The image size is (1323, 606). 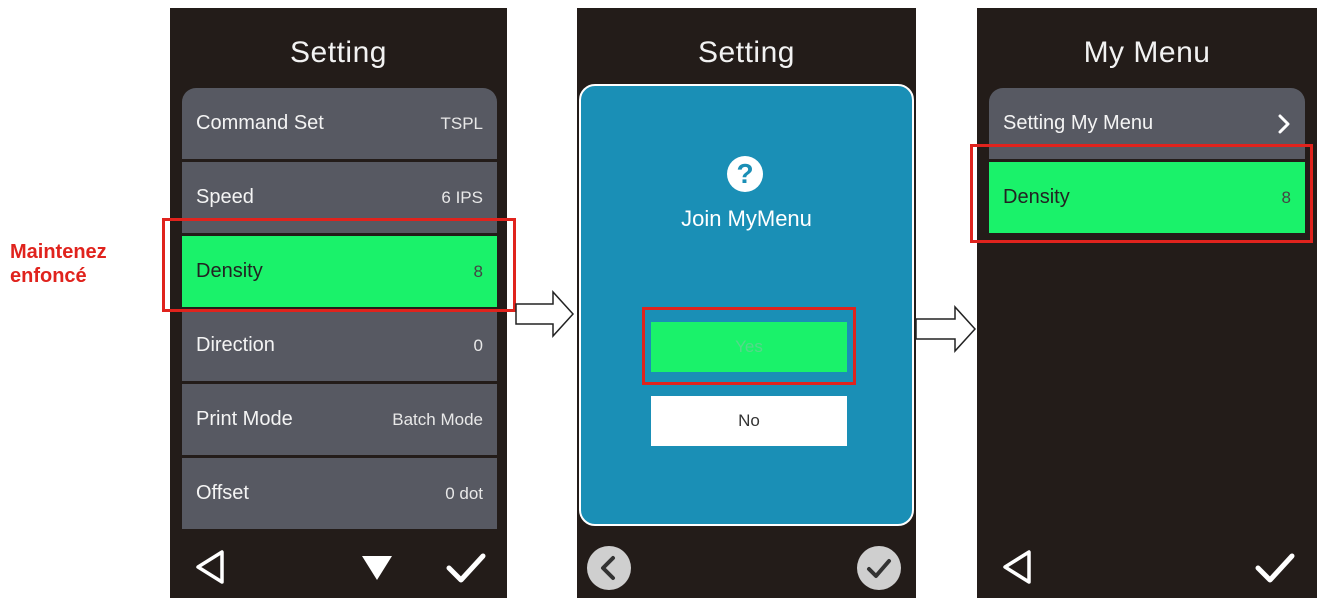 What do you see at coordinates (749, 421) in the screenshot?
I see `no-button: No` at bounding box center [749, 421].